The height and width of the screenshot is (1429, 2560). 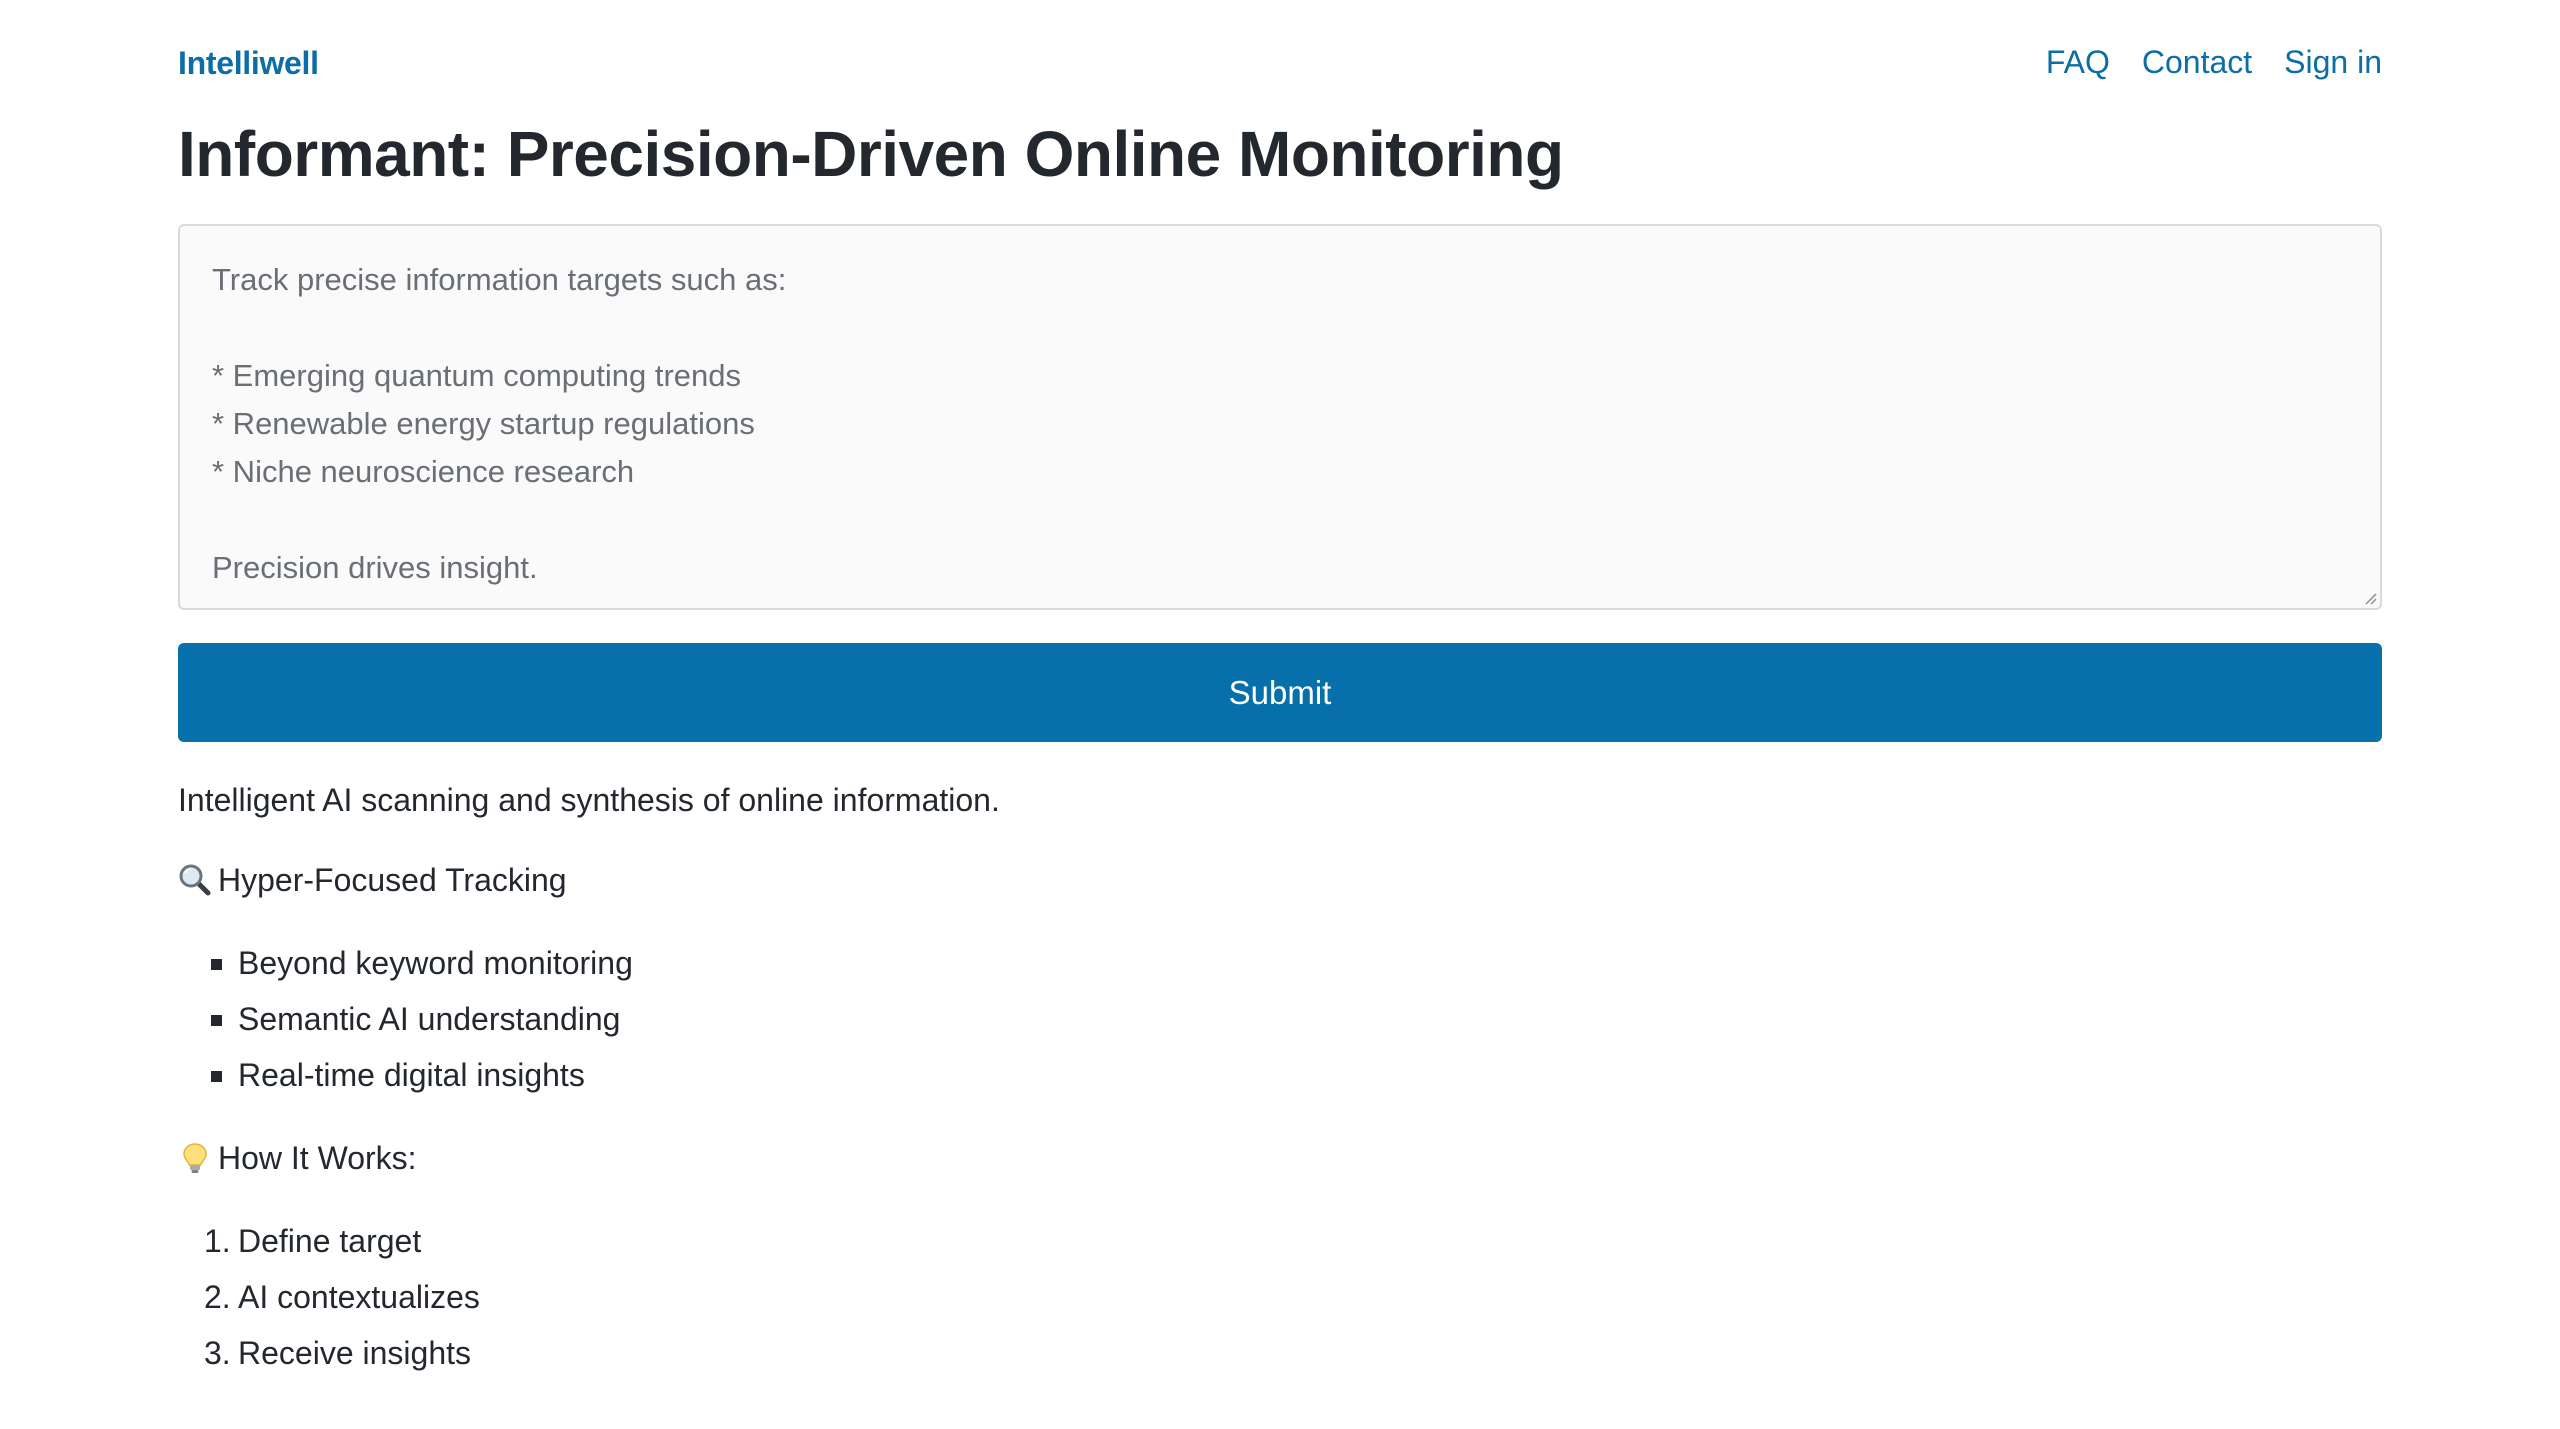 What do you see at coordinates (1280, 1158) in the screenshot?
I see `how-it-works-heading: How It Works:` at bounding box center [1280, 1158].